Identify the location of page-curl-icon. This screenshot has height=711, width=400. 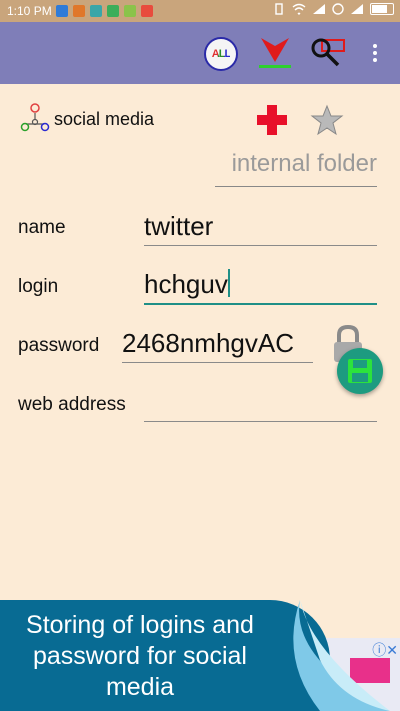
(341, 655).